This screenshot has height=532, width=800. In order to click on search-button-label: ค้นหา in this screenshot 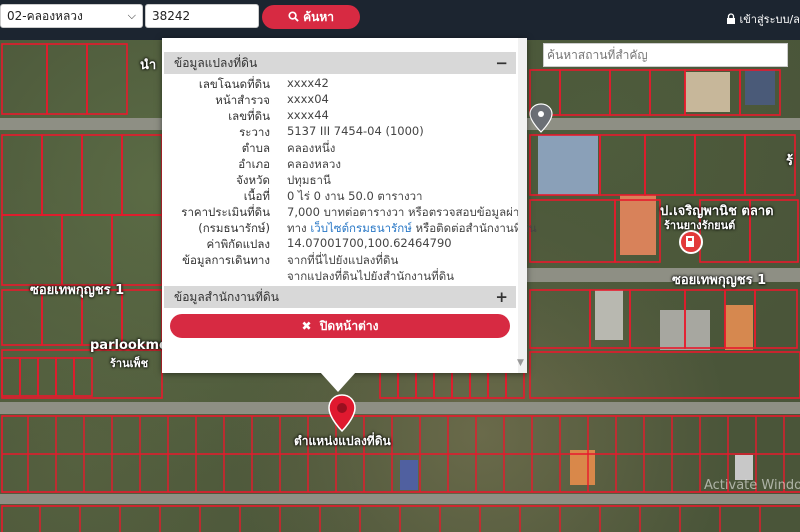, I will do `click(319, 17)`.